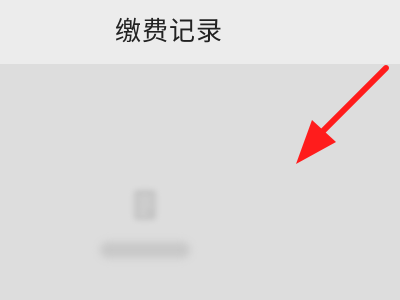  What do you see at coordinates (342, 114) in the screenshot?
I see `red-arrow-icon` at bounding box center [342, 114].